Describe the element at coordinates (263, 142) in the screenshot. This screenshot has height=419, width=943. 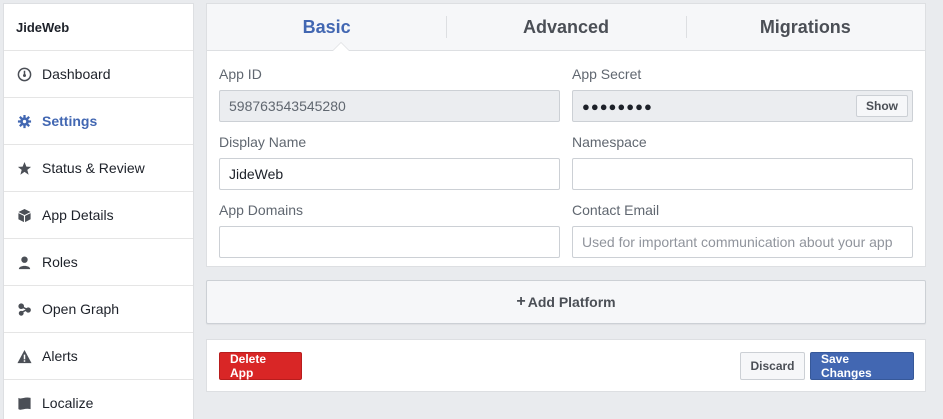
I see `display-name-label: Display Name` at that location.